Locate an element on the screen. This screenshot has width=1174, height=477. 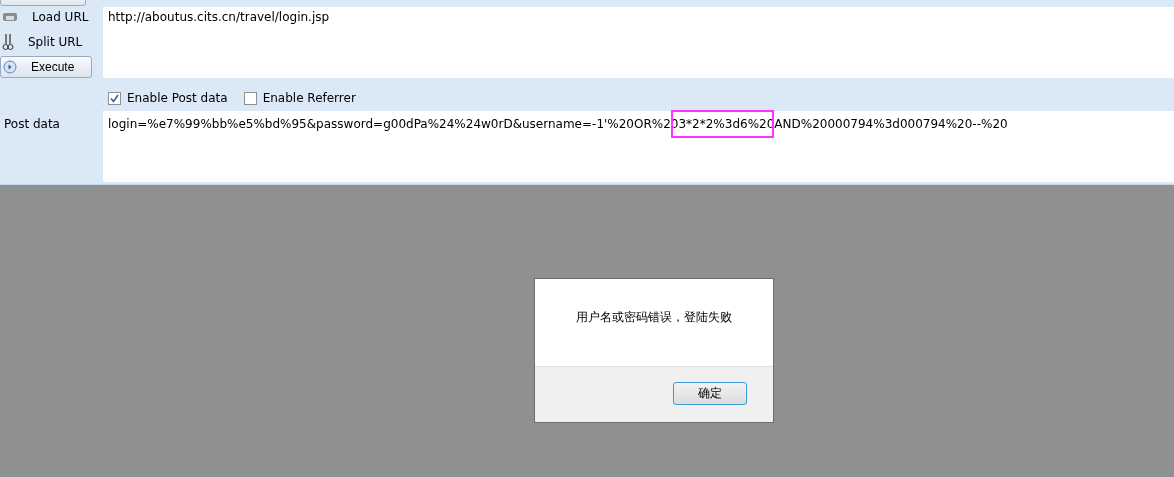
execute-button: Execute is located at coordinates (46, 67).